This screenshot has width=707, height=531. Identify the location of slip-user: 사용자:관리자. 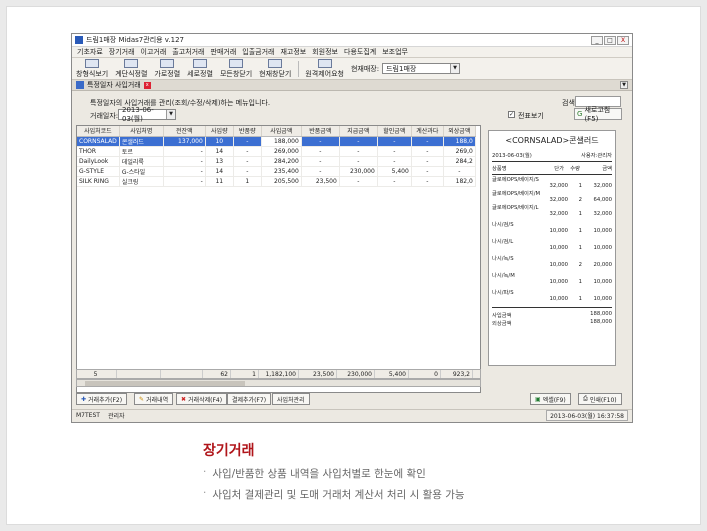
(596, 156).